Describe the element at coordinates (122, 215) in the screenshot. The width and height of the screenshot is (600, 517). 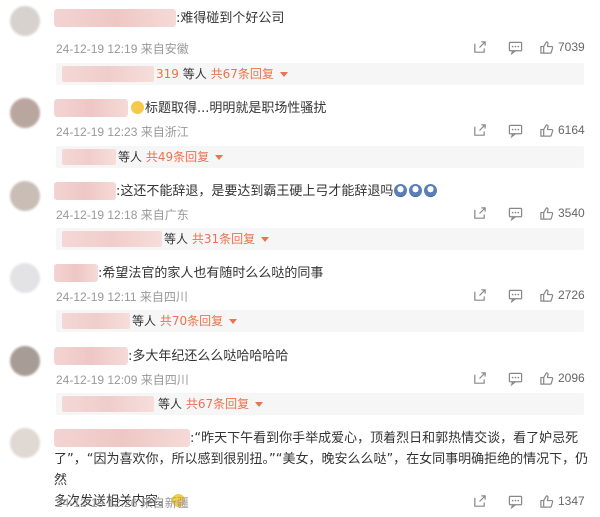
I see `comment-meta: 24-12-19 12:18 来自广东` at that location.